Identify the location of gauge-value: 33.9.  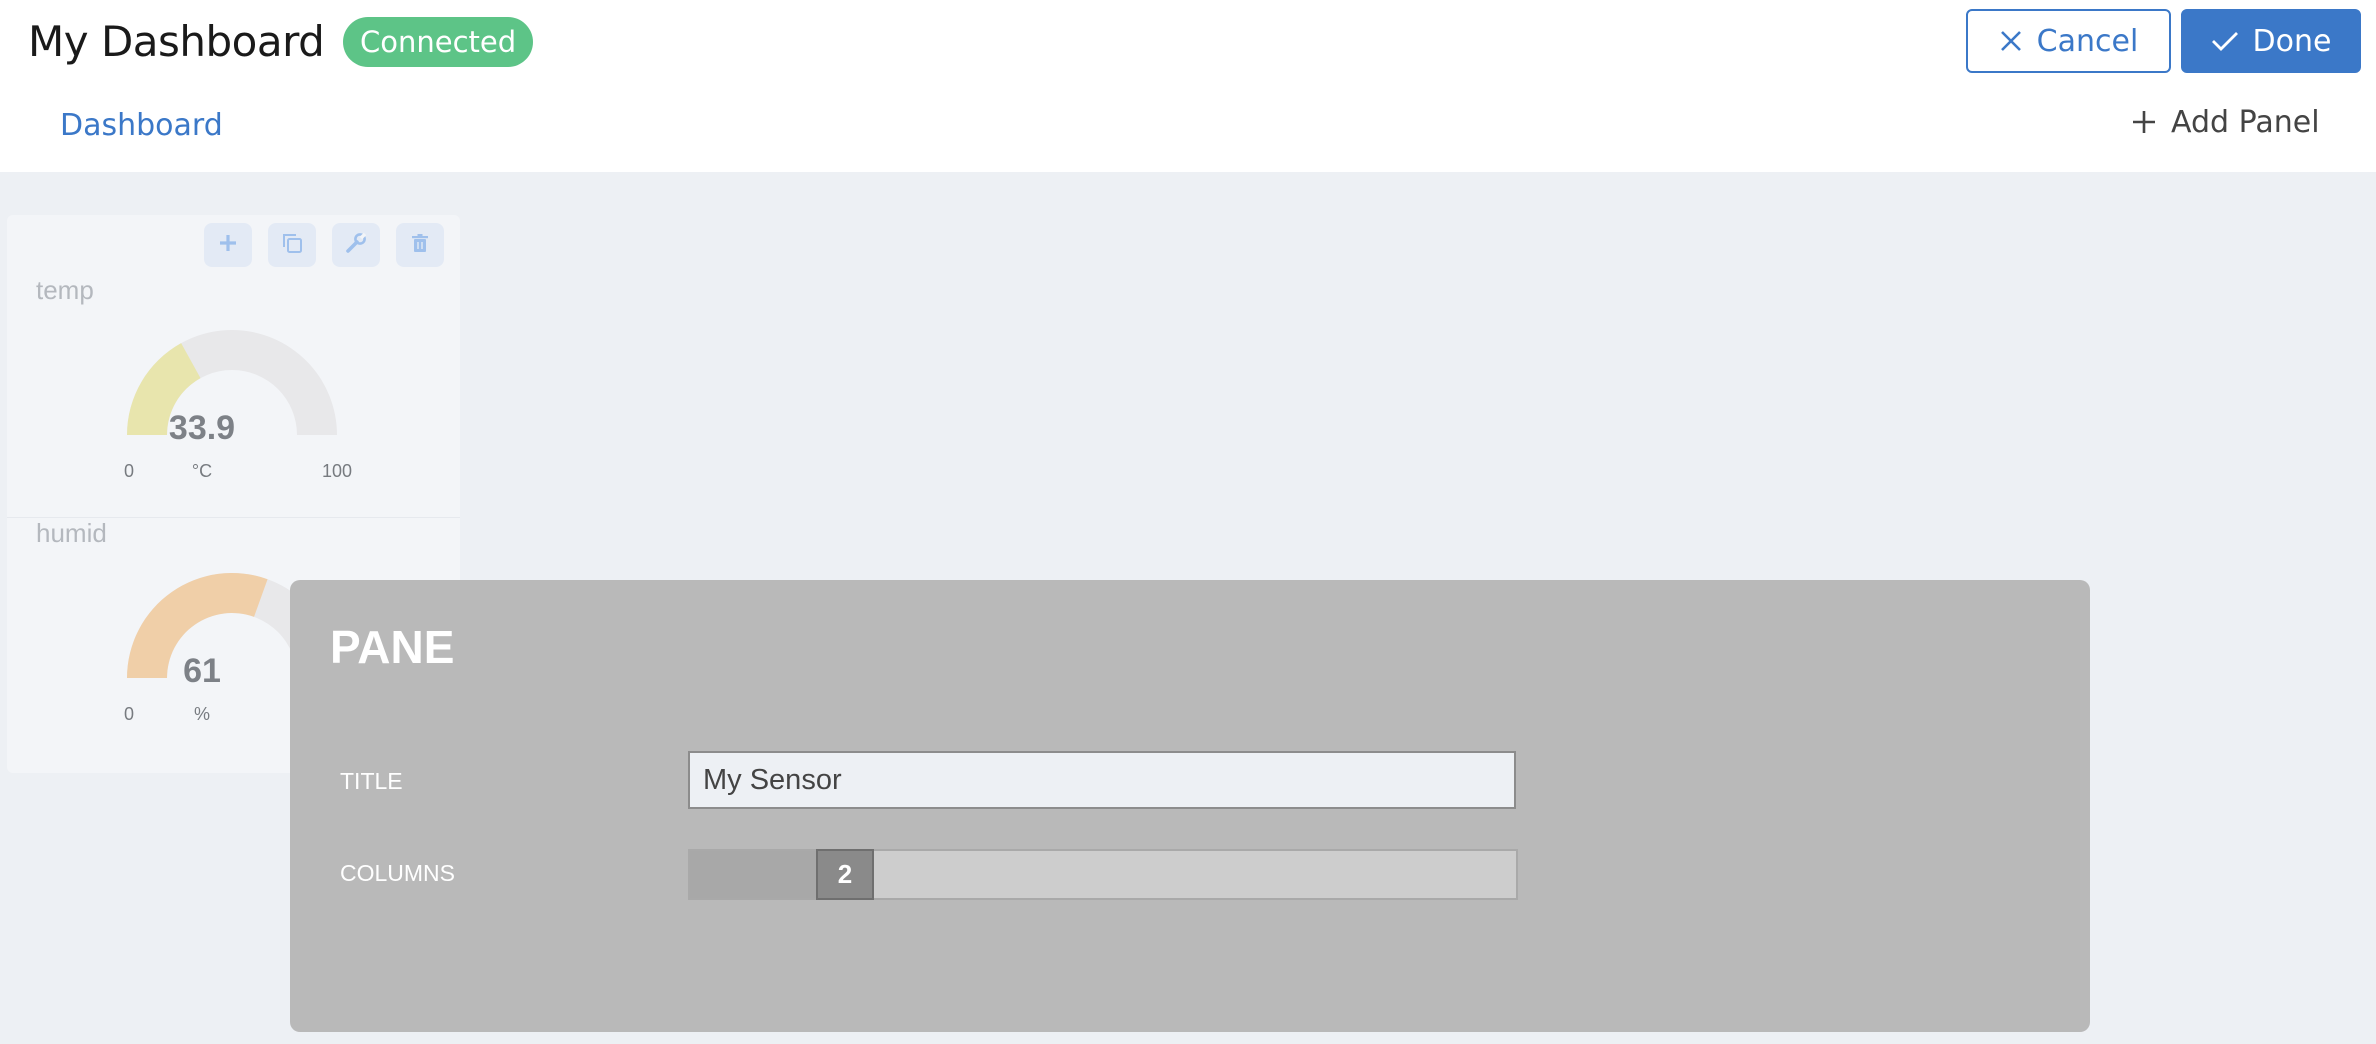
(202, 428).